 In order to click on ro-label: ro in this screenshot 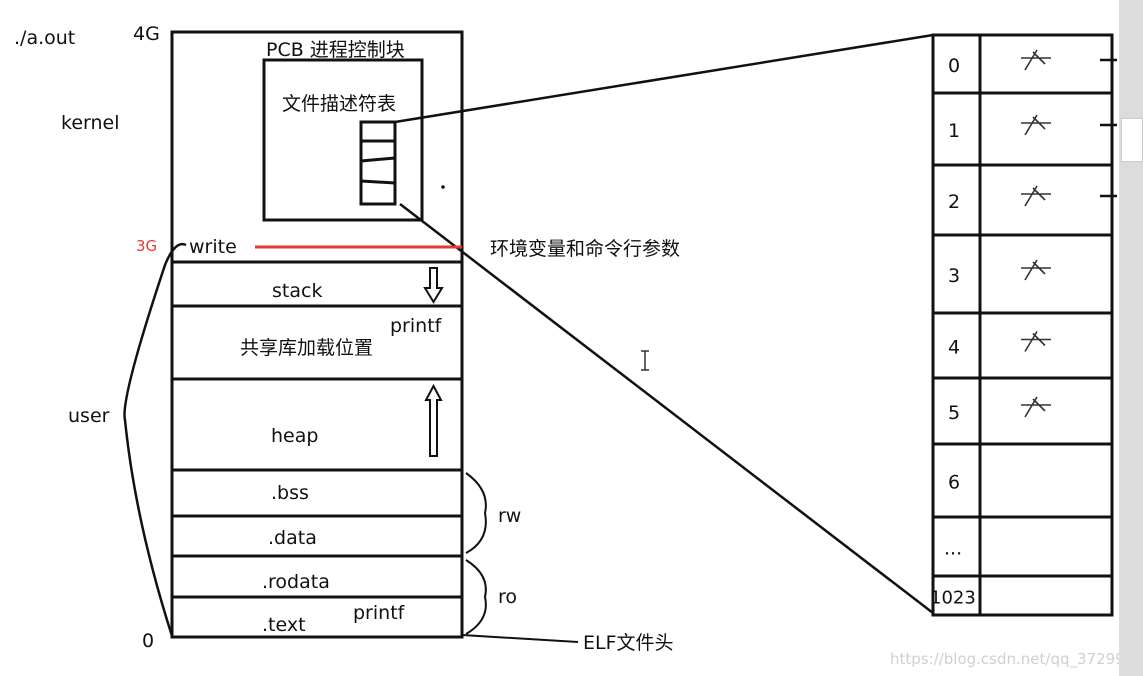, I will do `click(507, 597)`.